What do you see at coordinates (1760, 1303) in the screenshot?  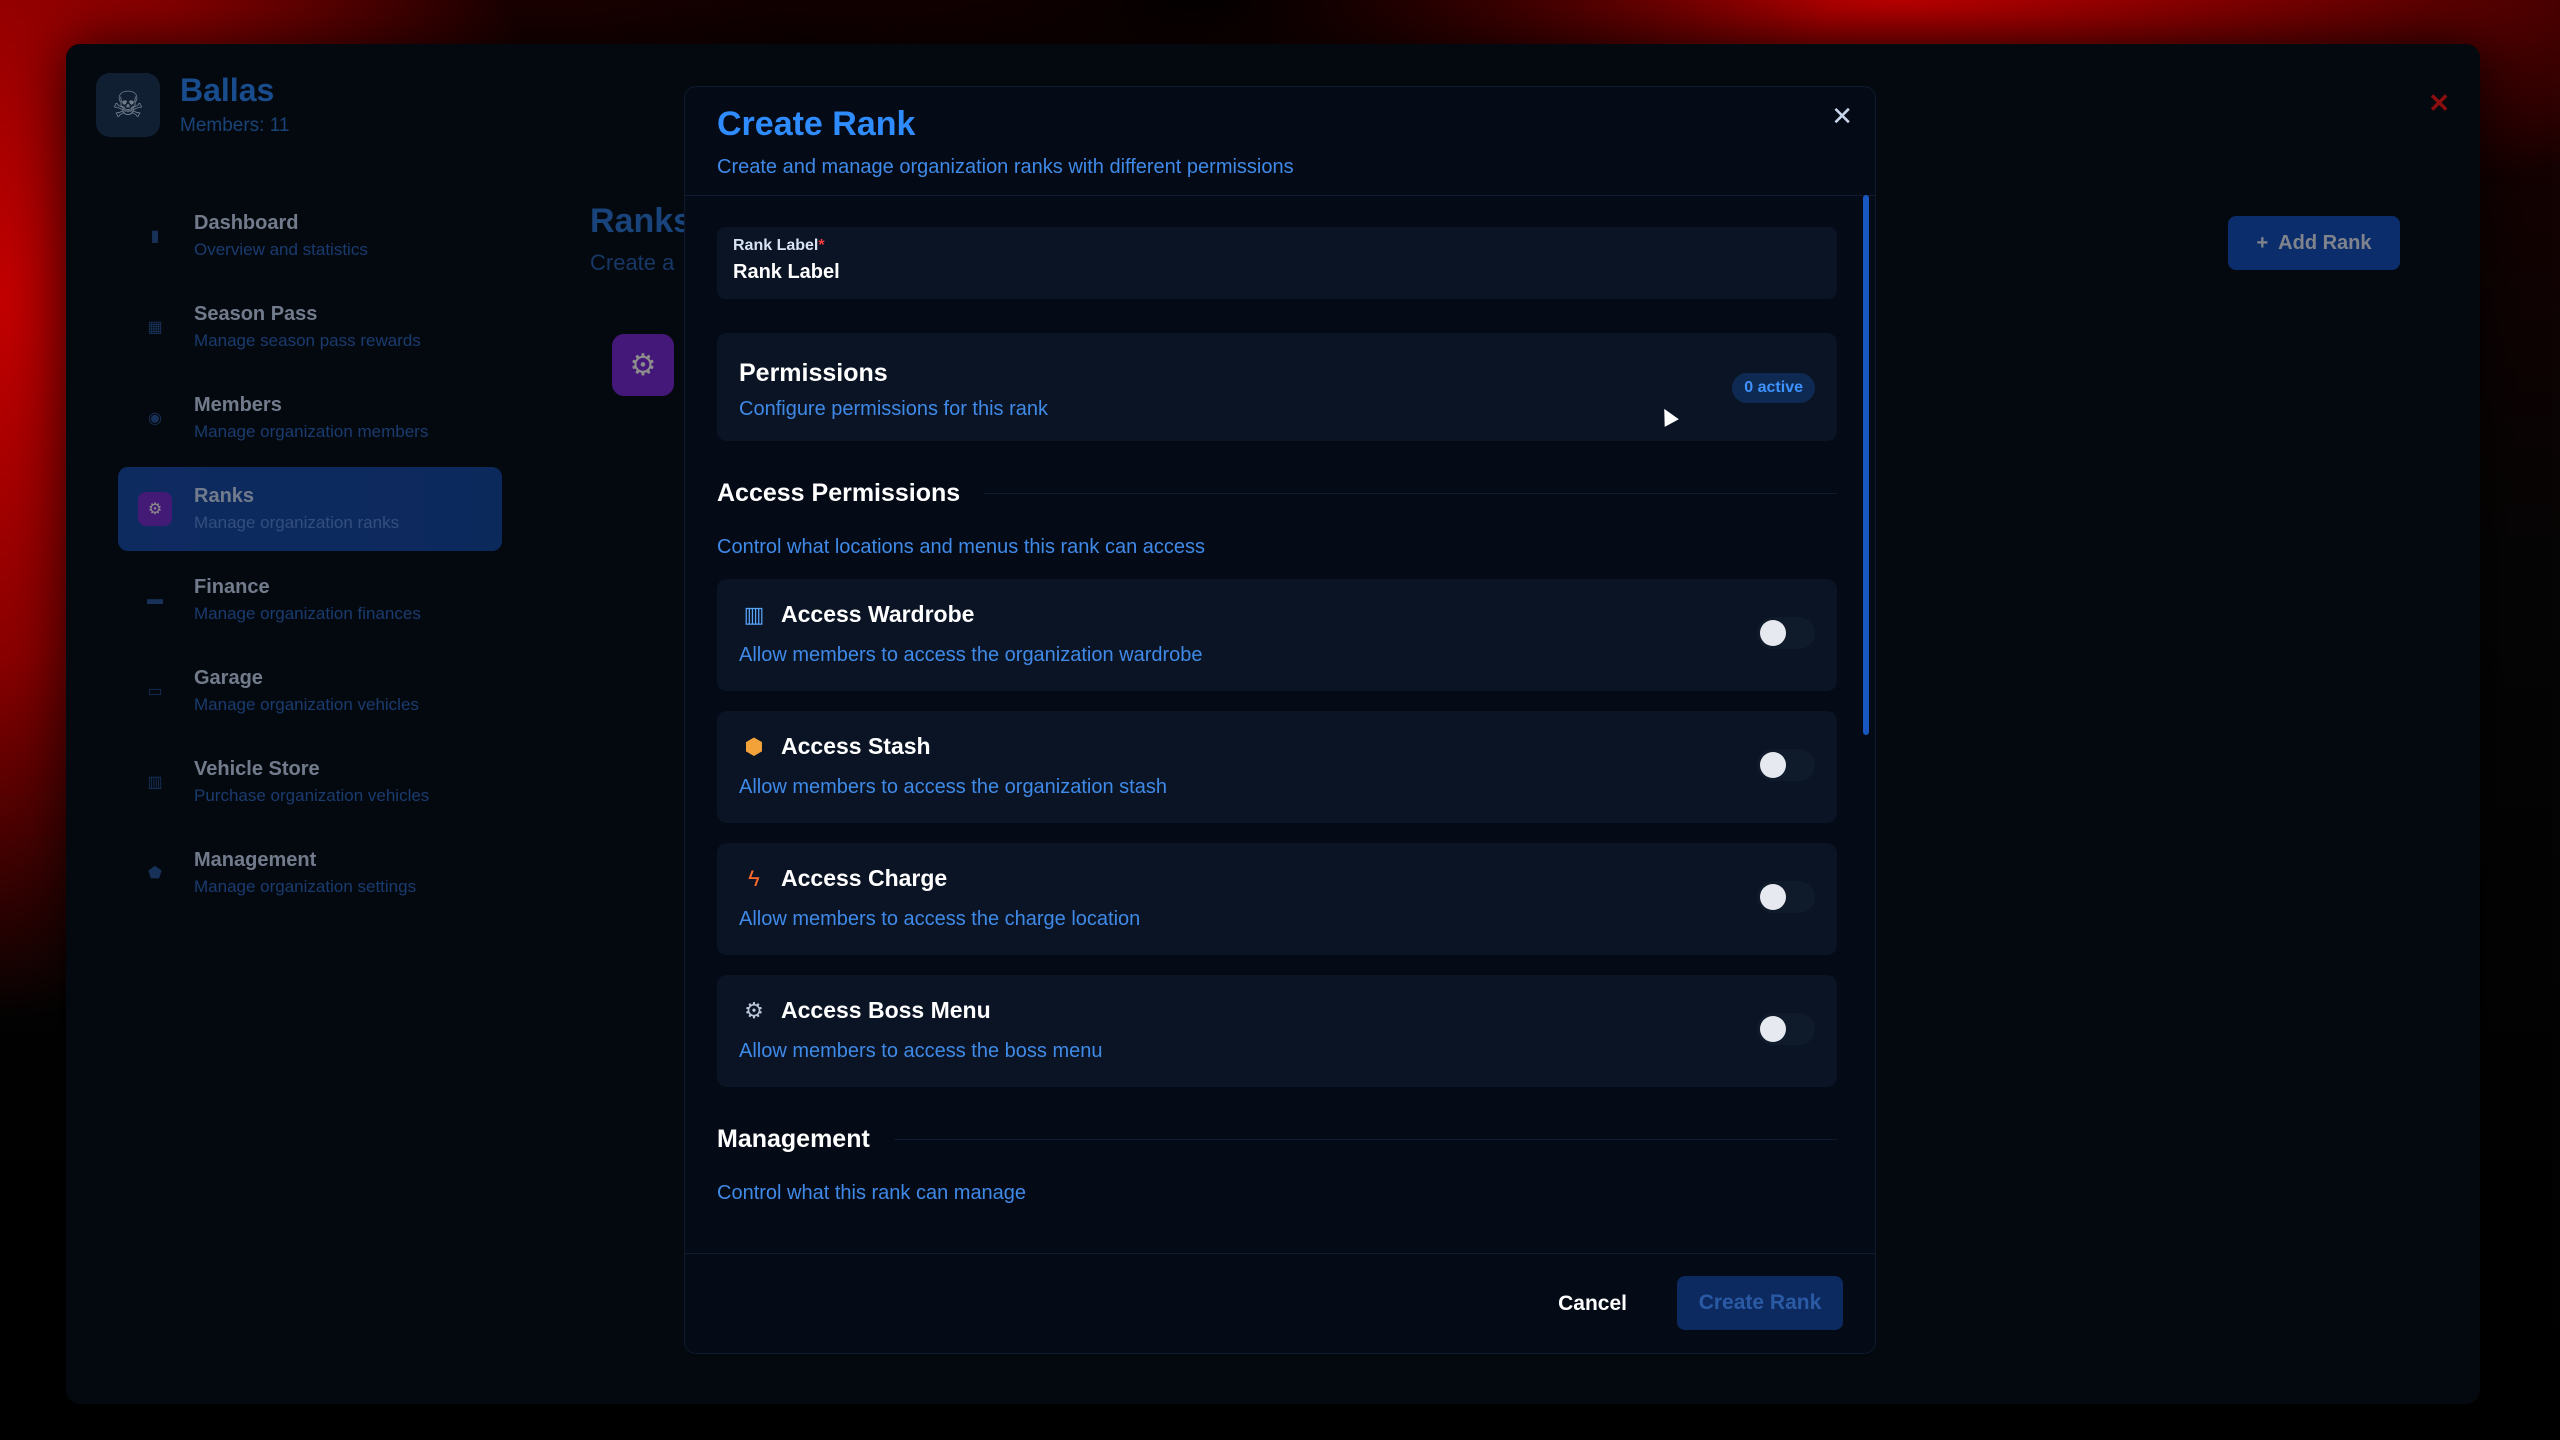 I see `create-rank-button: Create Rank` at bounding box center [1760, 1303].